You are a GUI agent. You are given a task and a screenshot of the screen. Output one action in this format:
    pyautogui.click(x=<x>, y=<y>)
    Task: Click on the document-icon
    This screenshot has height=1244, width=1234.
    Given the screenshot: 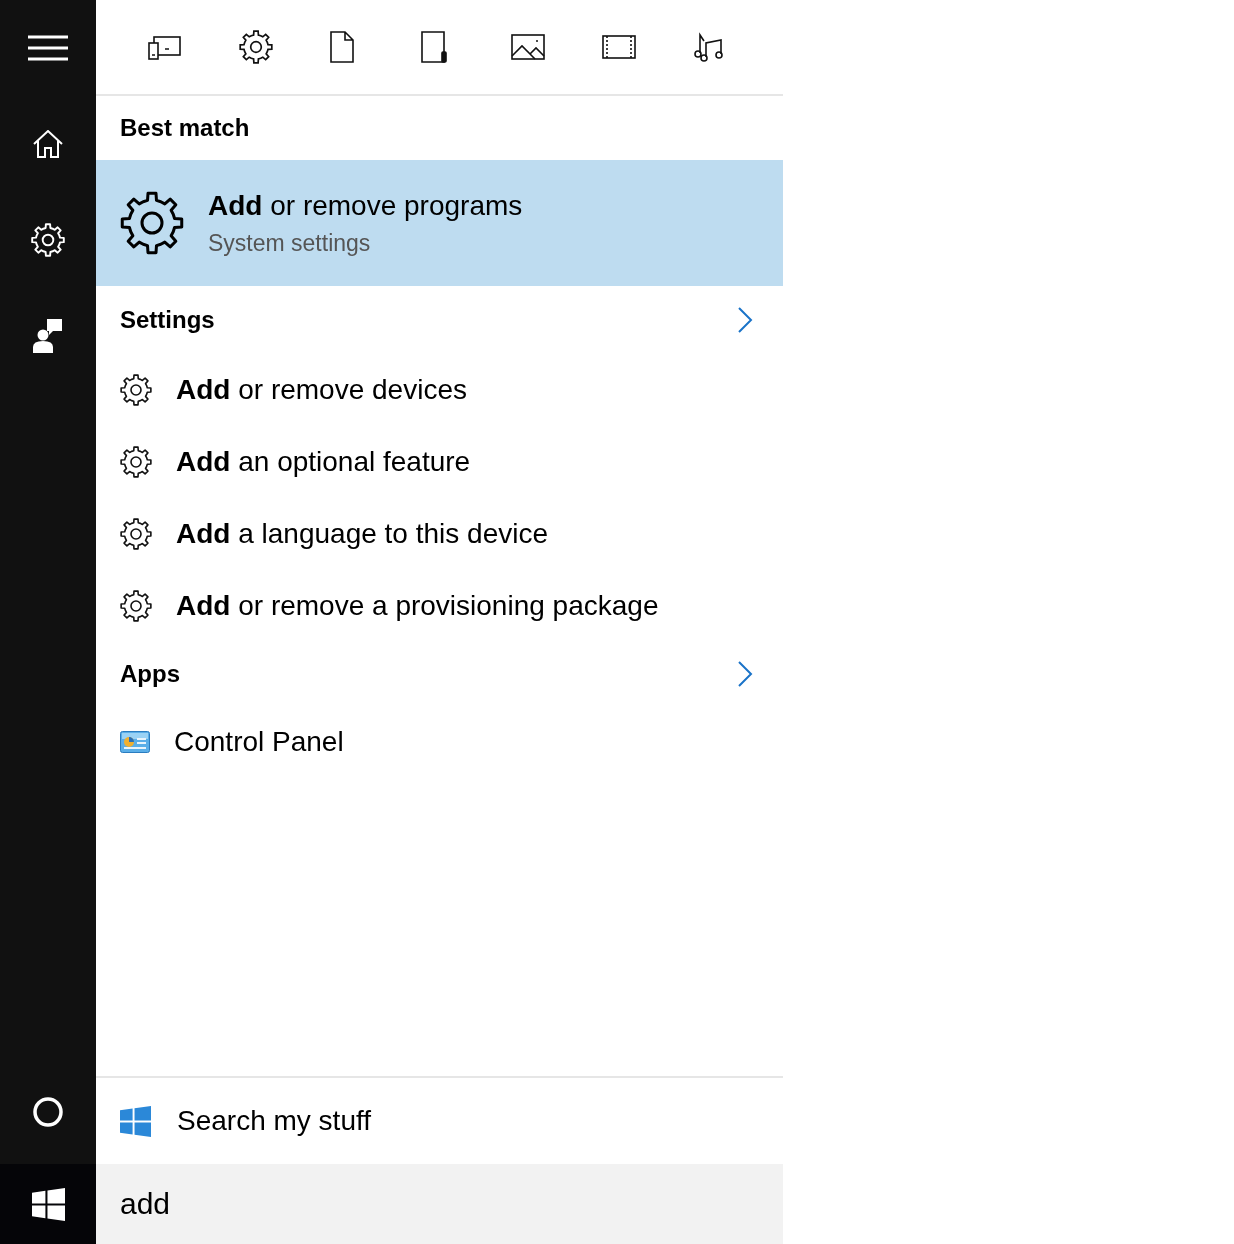 What is the action you would take?
    pyautogui.click(x=342, y=47)
    